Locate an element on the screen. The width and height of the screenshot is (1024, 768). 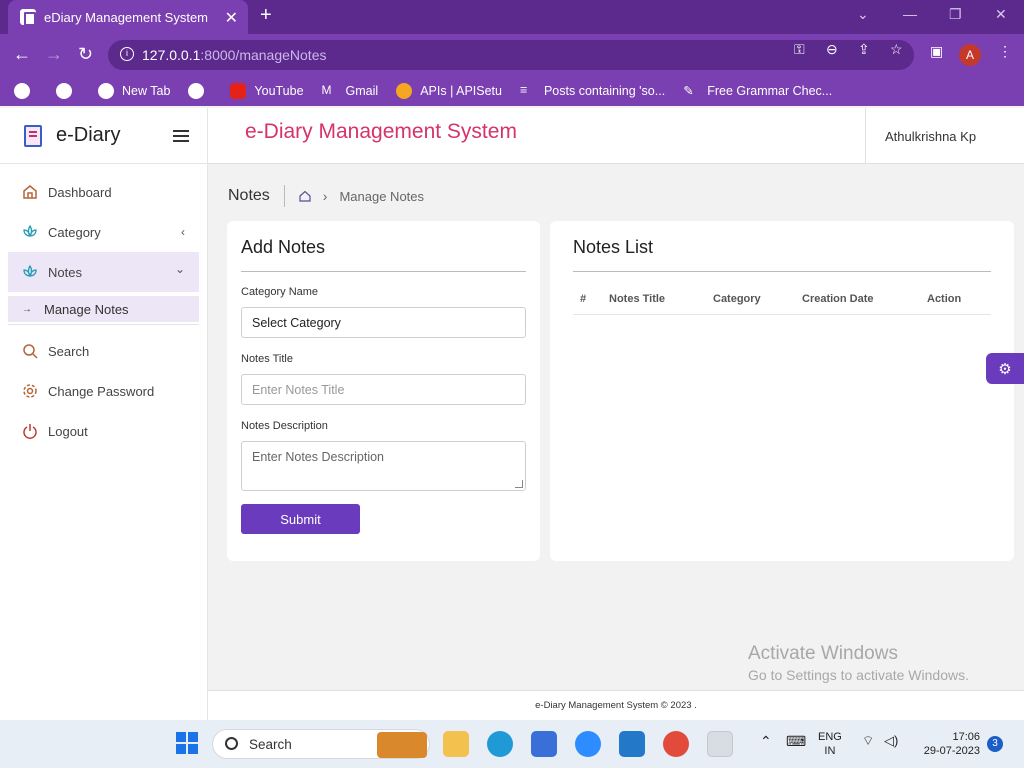
edge-icon is located at coordinates (500, 744).